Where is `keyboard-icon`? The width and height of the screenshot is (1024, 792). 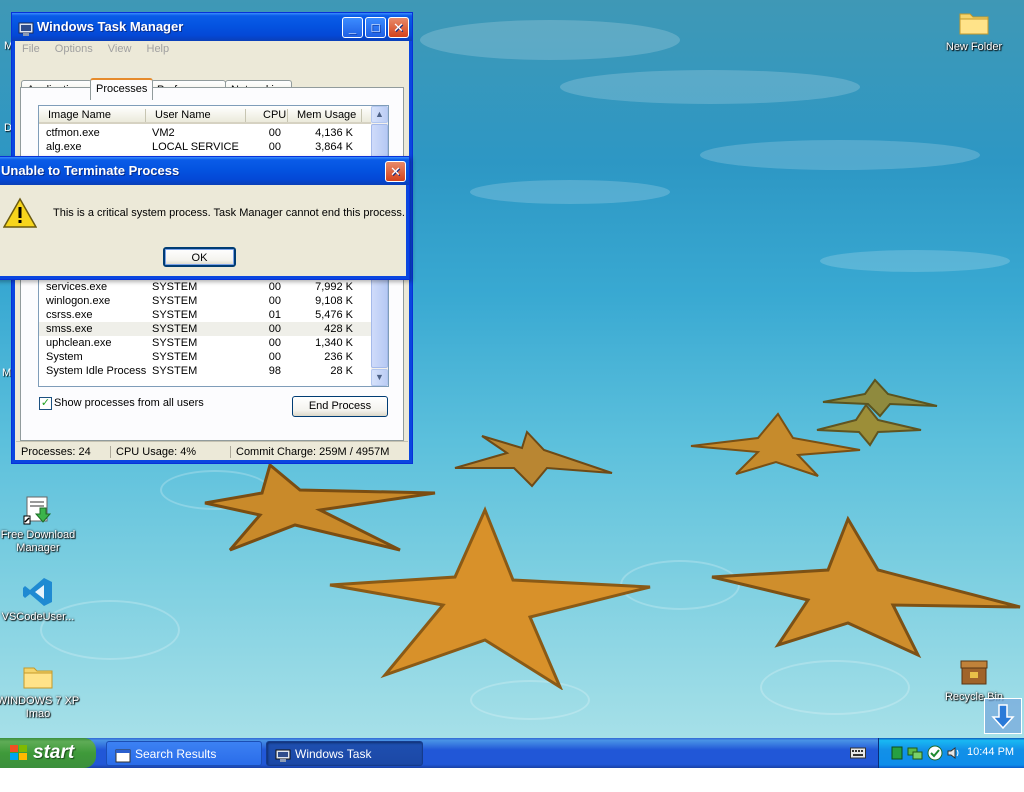 keyboard-icon is located at coordinates (858, 753).